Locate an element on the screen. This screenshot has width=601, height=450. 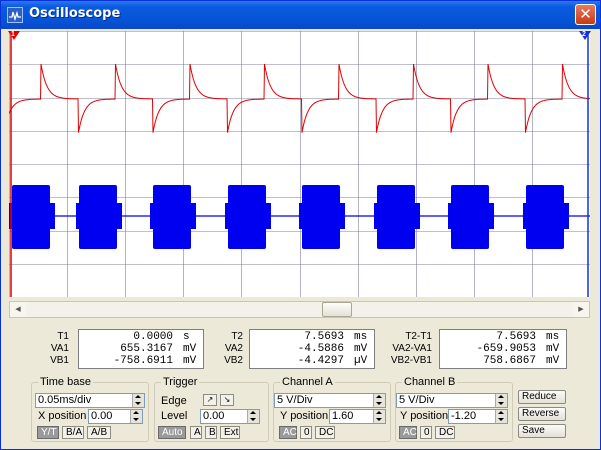
trigger-group: Trigger Edge ↗ ↘ Level 0.00 Auto A B Ext is located at coordinates (211, 409).